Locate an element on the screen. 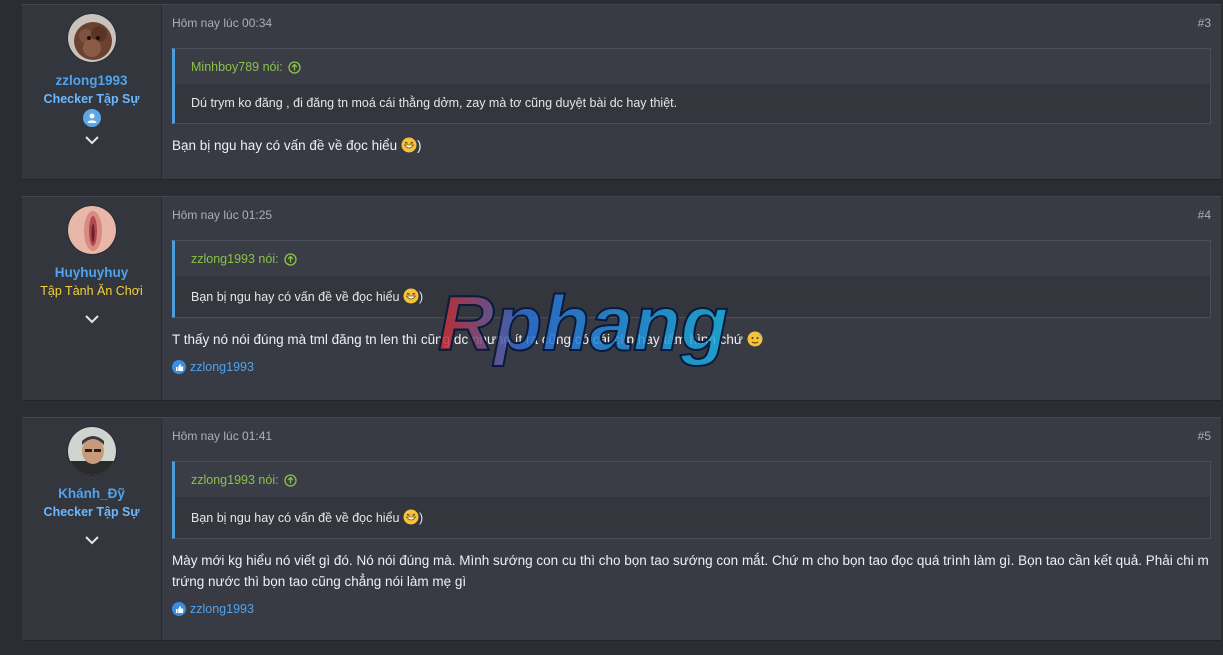 This screenshot has height=655, width=1223. username: Huyhuyhuy is located at coordinates (92, 272).